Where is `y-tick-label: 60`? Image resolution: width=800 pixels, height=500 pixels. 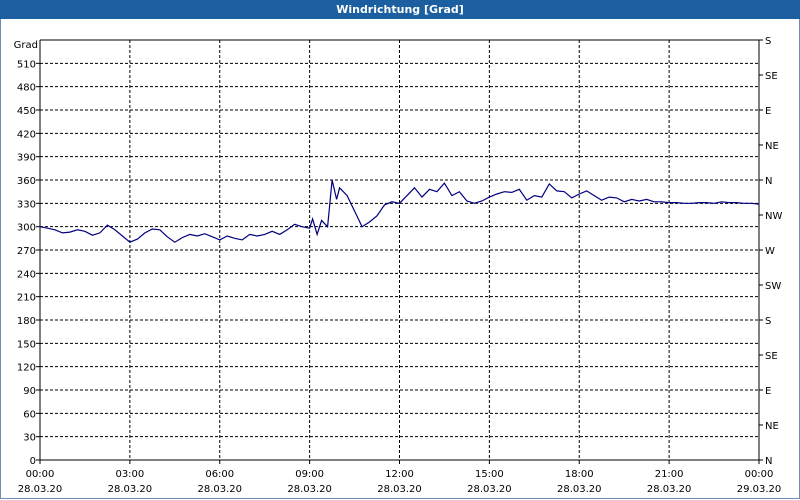 y-tick-label: 60 is located at coordinates (29, 414).